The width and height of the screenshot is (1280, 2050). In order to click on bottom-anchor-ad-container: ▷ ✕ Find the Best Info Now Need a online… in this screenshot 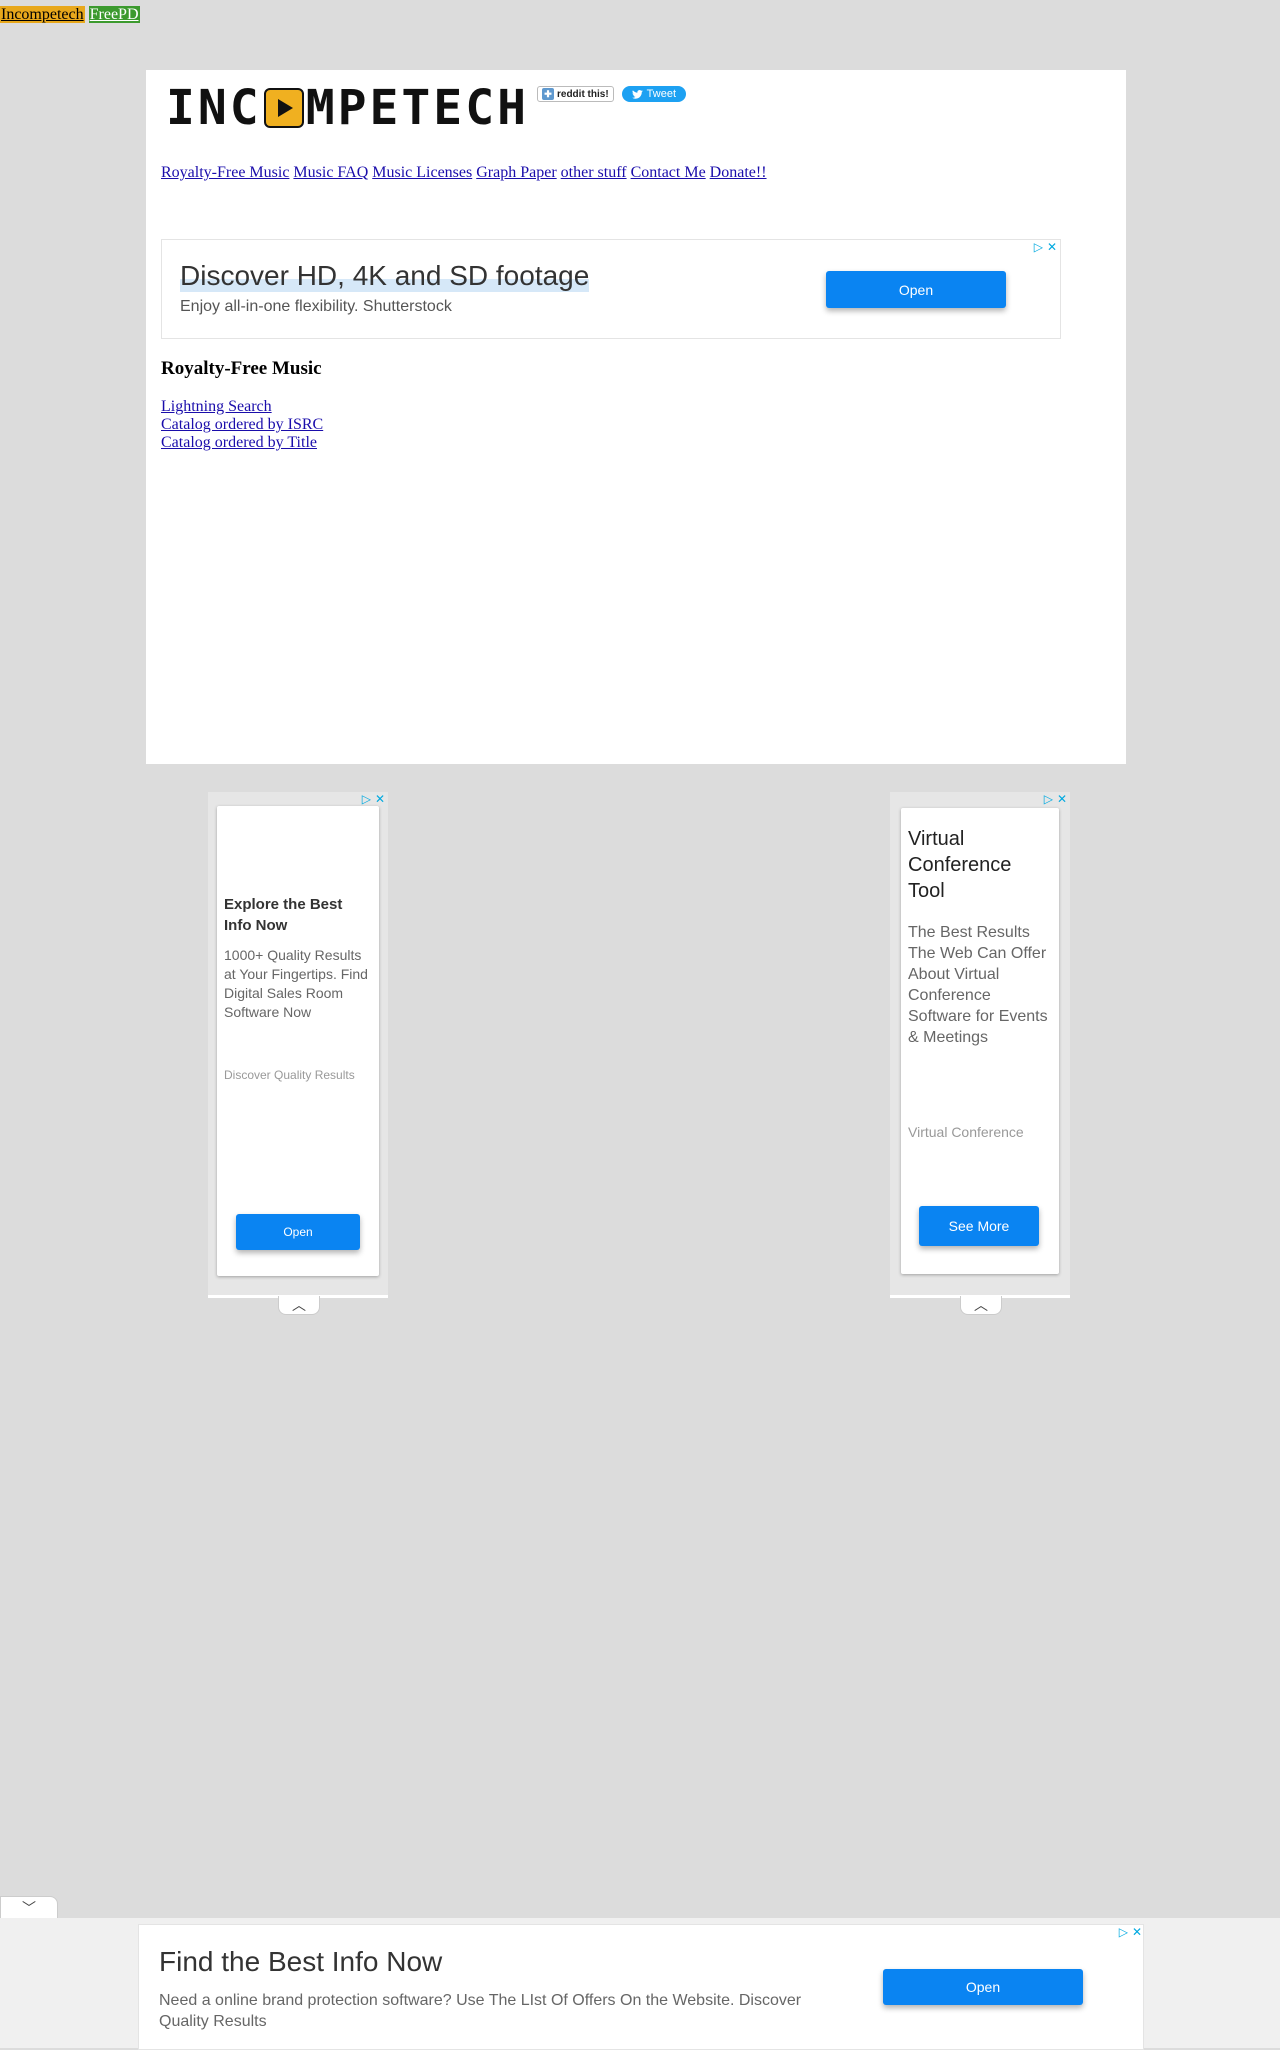, I will do `click(640, 1984)`.